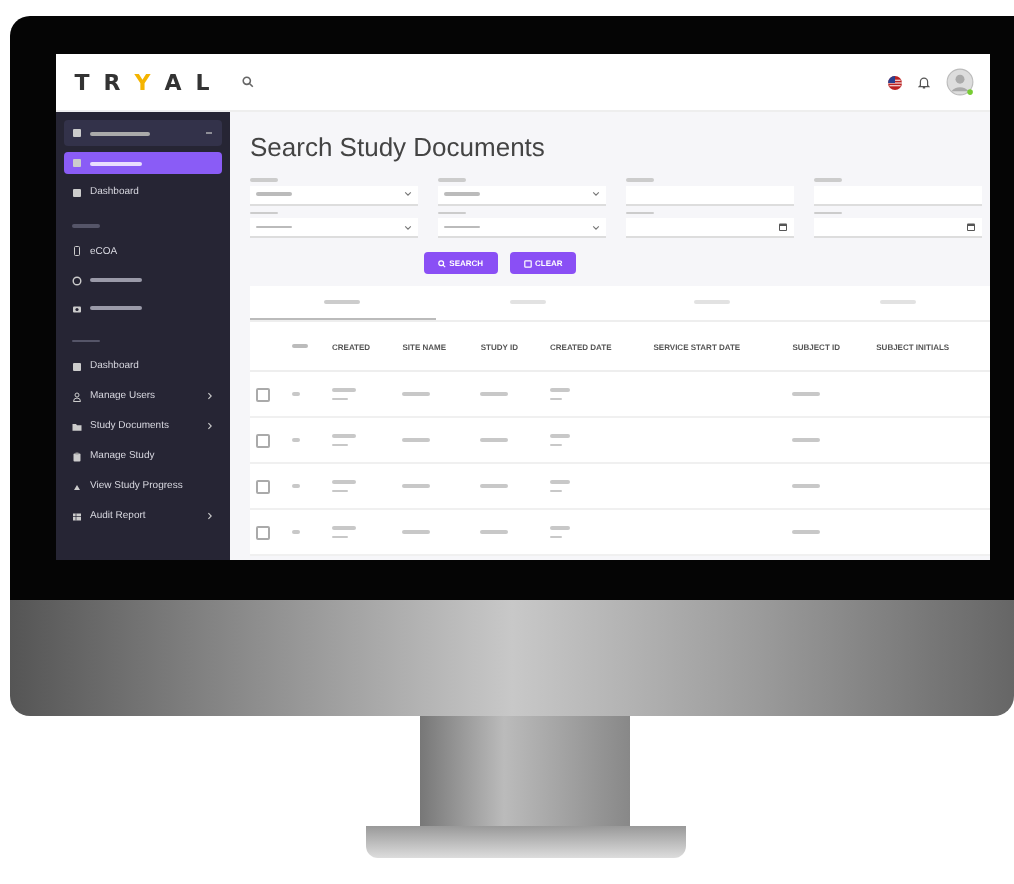 The image size is (1014, 884). What do you see at coordinates (924, 82) in the screenshot?
I see `bell-icon` at bounding box center [924, 82].